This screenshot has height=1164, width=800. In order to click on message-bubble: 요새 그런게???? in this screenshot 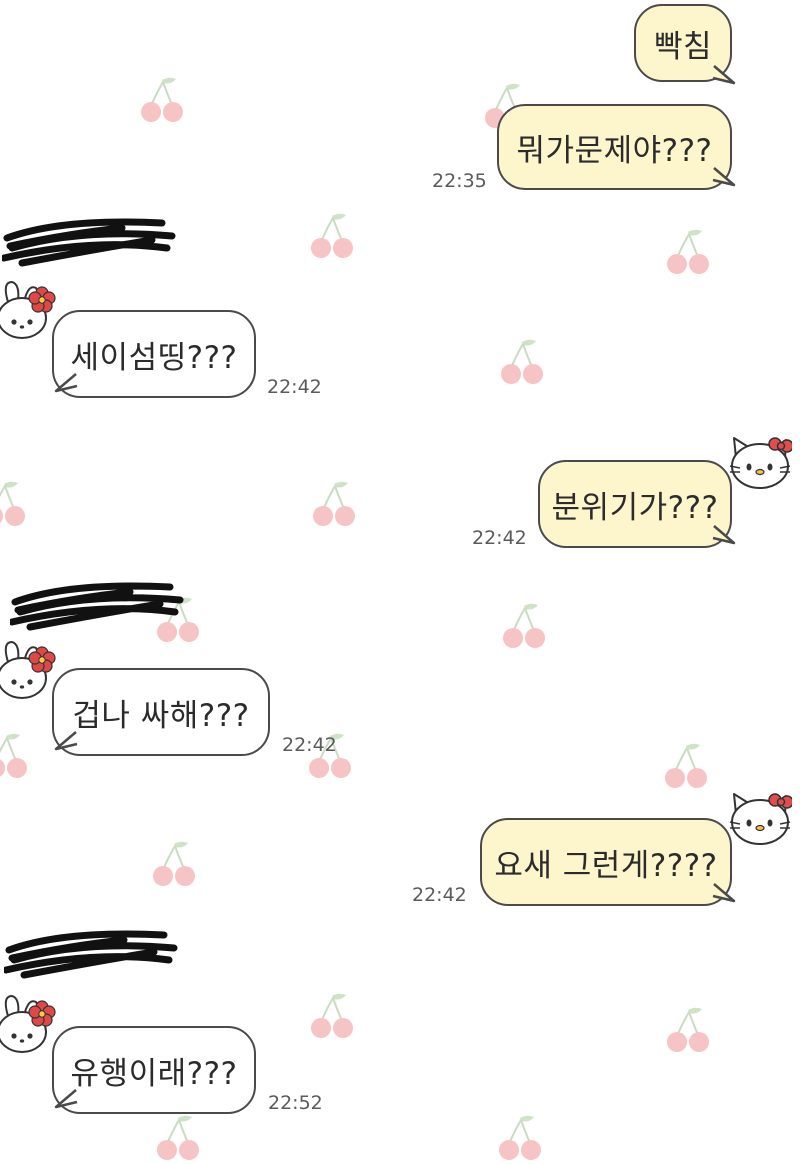, I will do `click(606, 862)`.